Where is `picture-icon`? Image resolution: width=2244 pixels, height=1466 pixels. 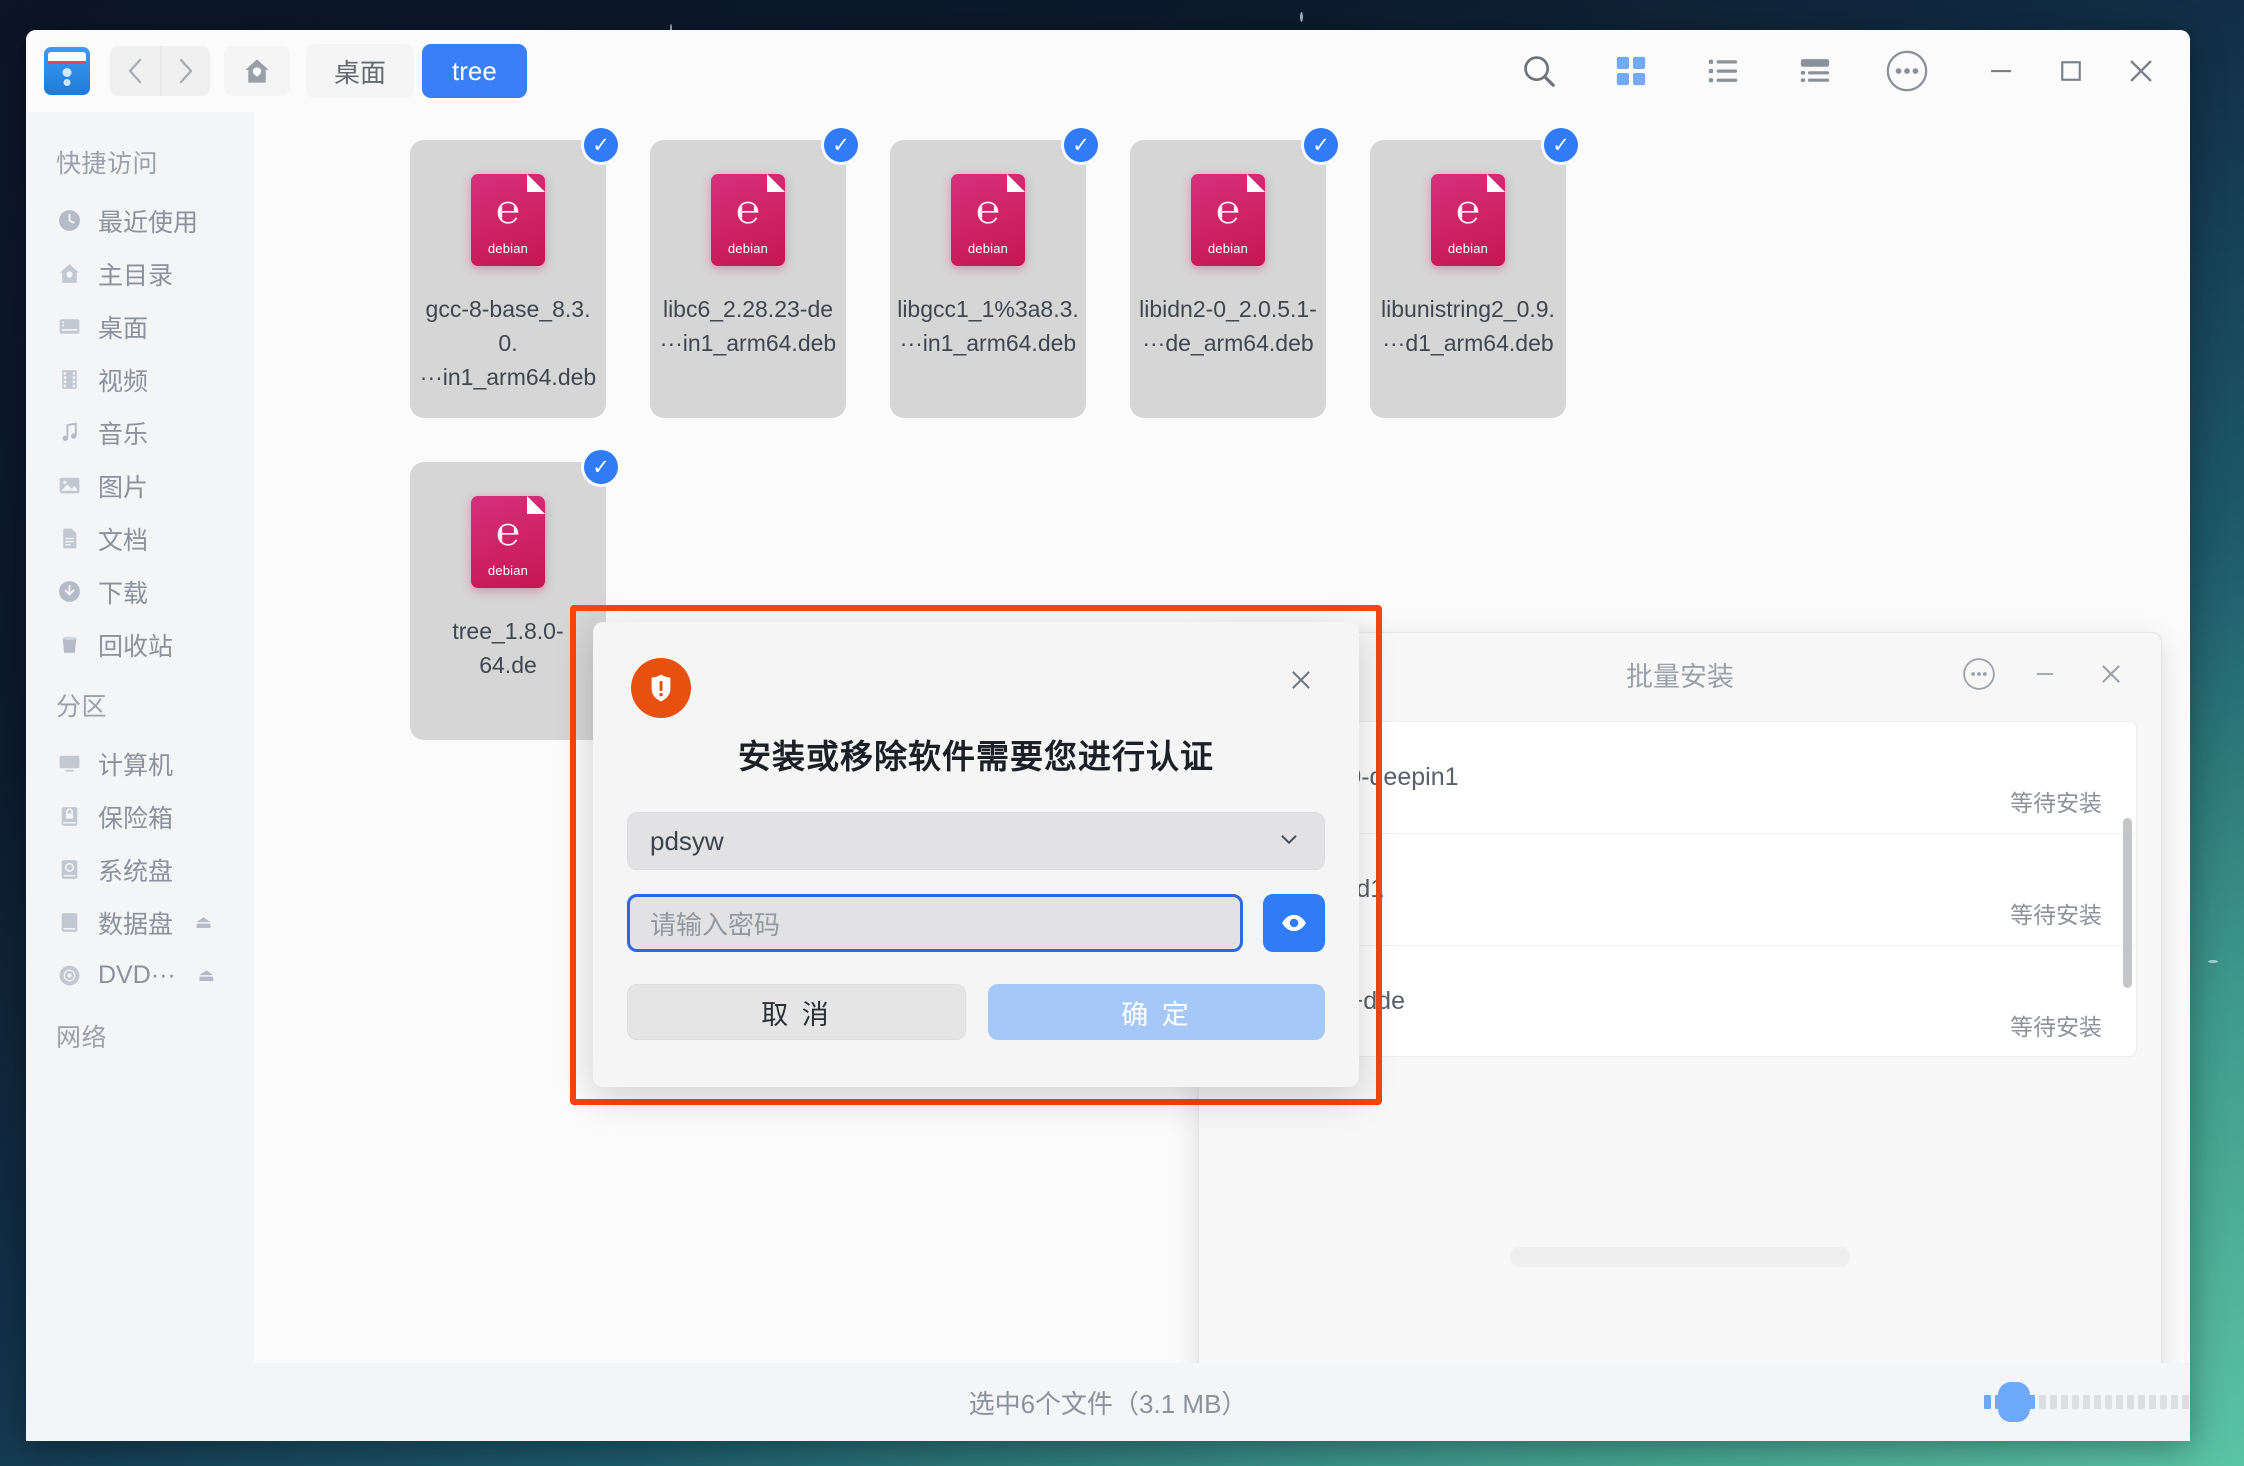
picture-icon is located at coordinates (69, 486).